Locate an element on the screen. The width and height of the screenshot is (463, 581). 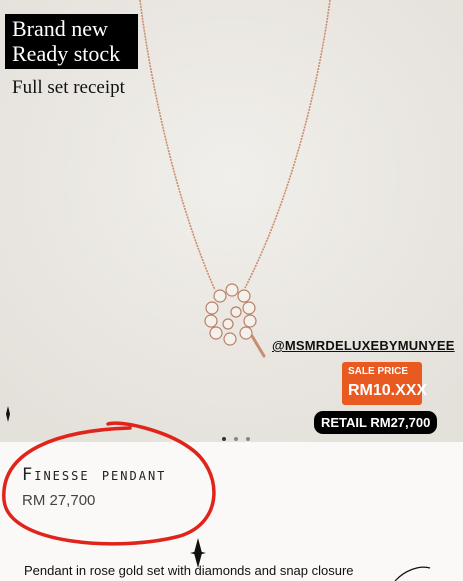
badge-line-2: Ready stock is located at coordinates (66, 53).